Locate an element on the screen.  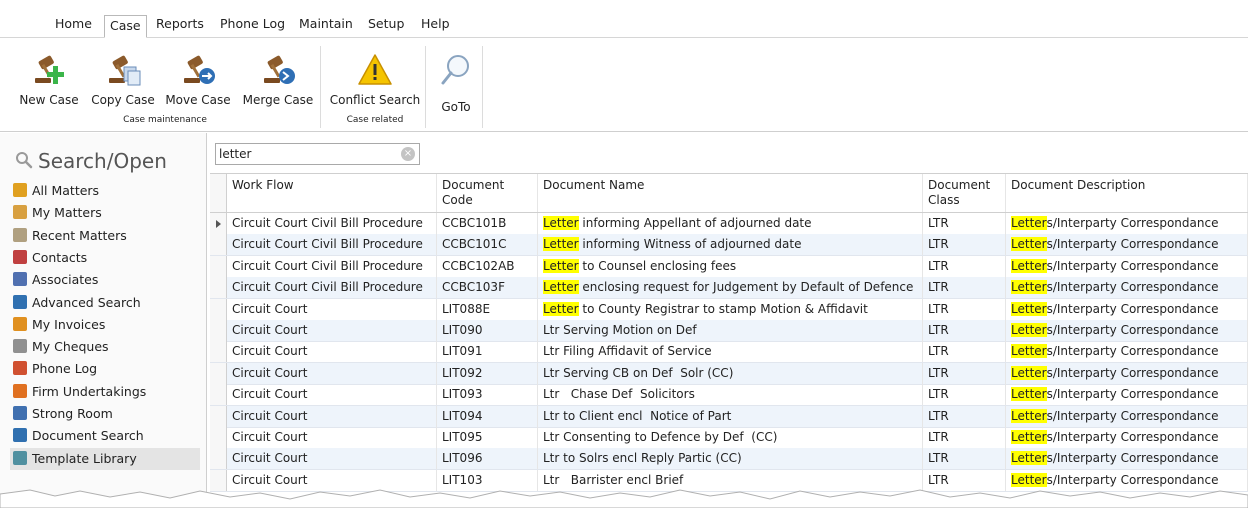
goto-label: GoTo is located at coordinates (456, 107).